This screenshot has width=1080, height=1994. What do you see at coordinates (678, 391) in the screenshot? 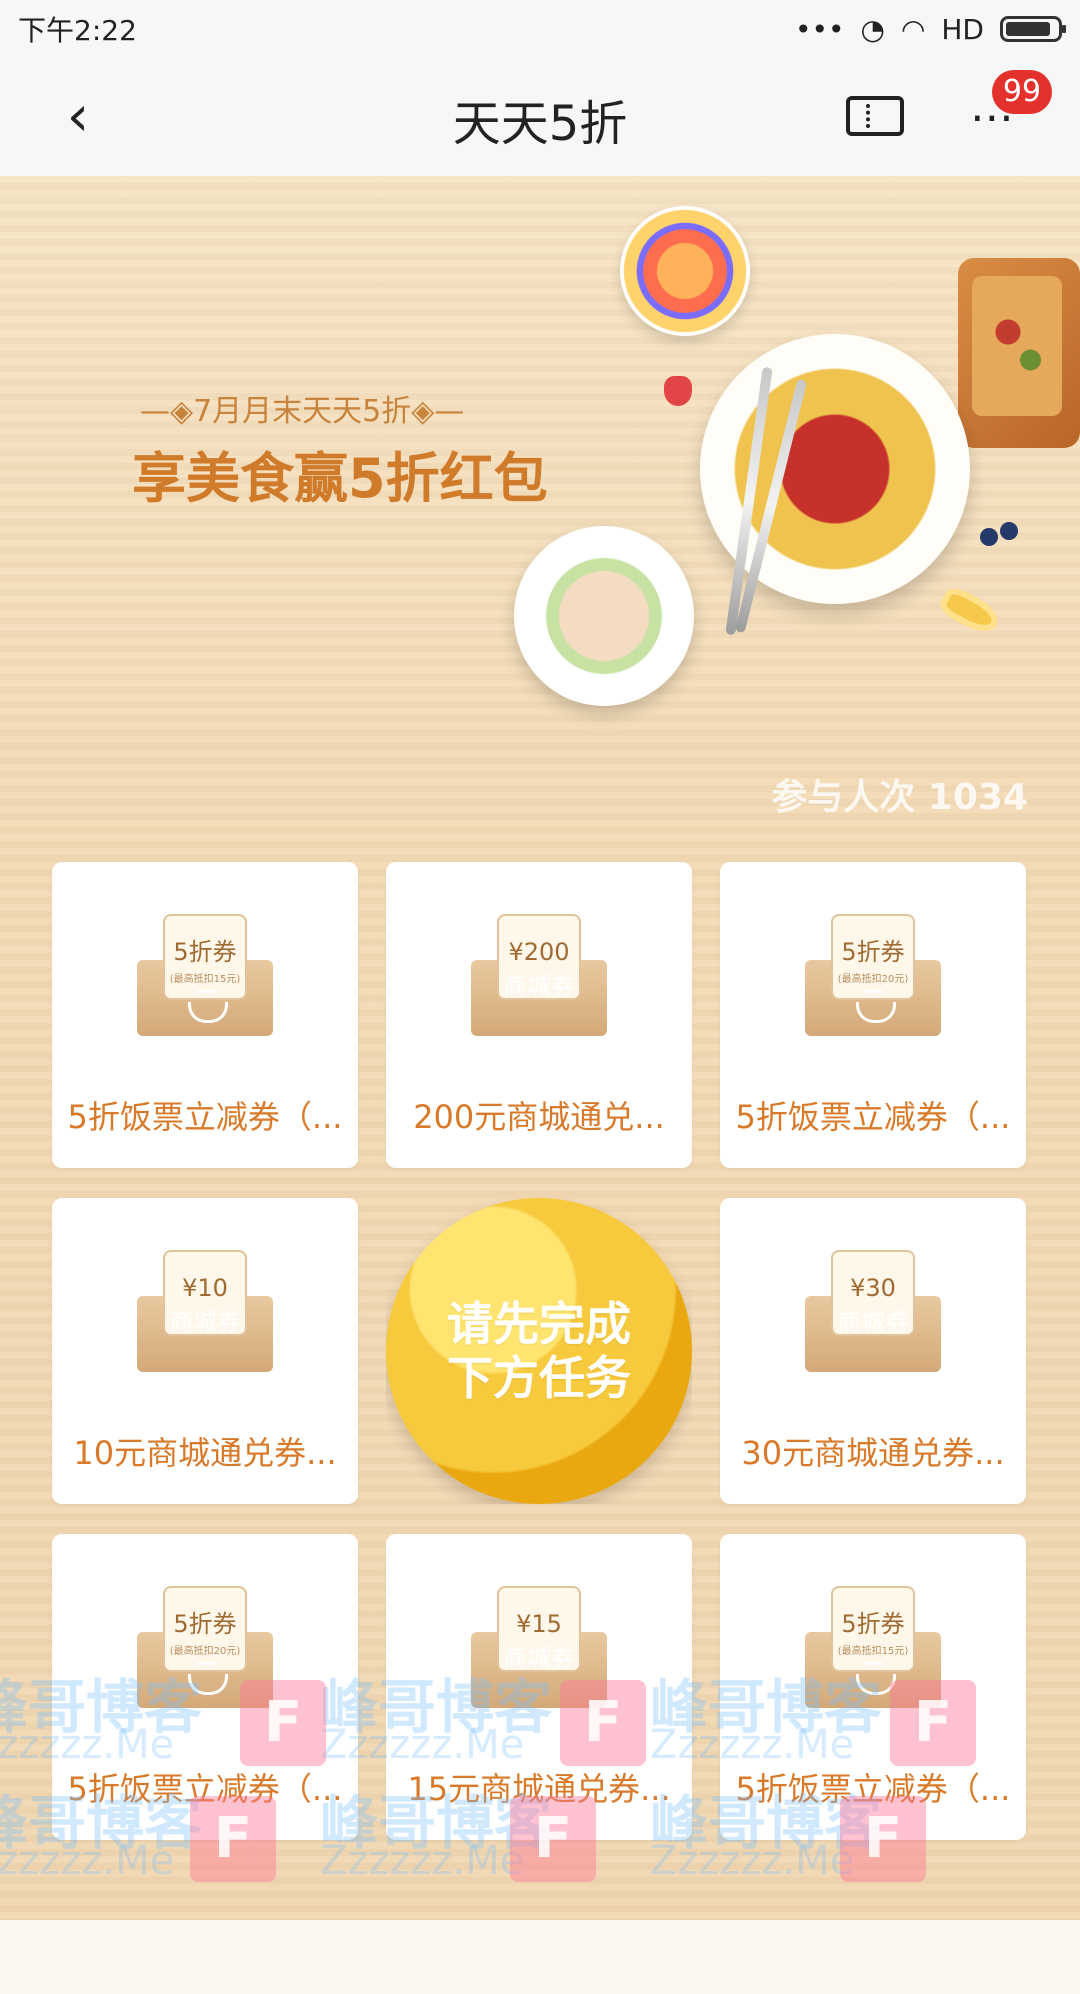
I see `strawberry-image` at bounding box center [678, 391].